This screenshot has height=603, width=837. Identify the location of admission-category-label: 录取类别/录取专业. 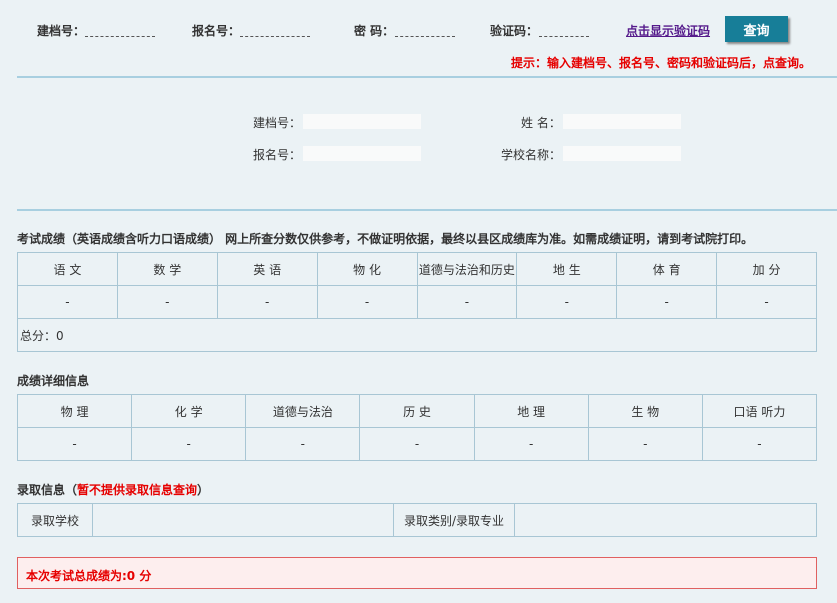
(454, 520).